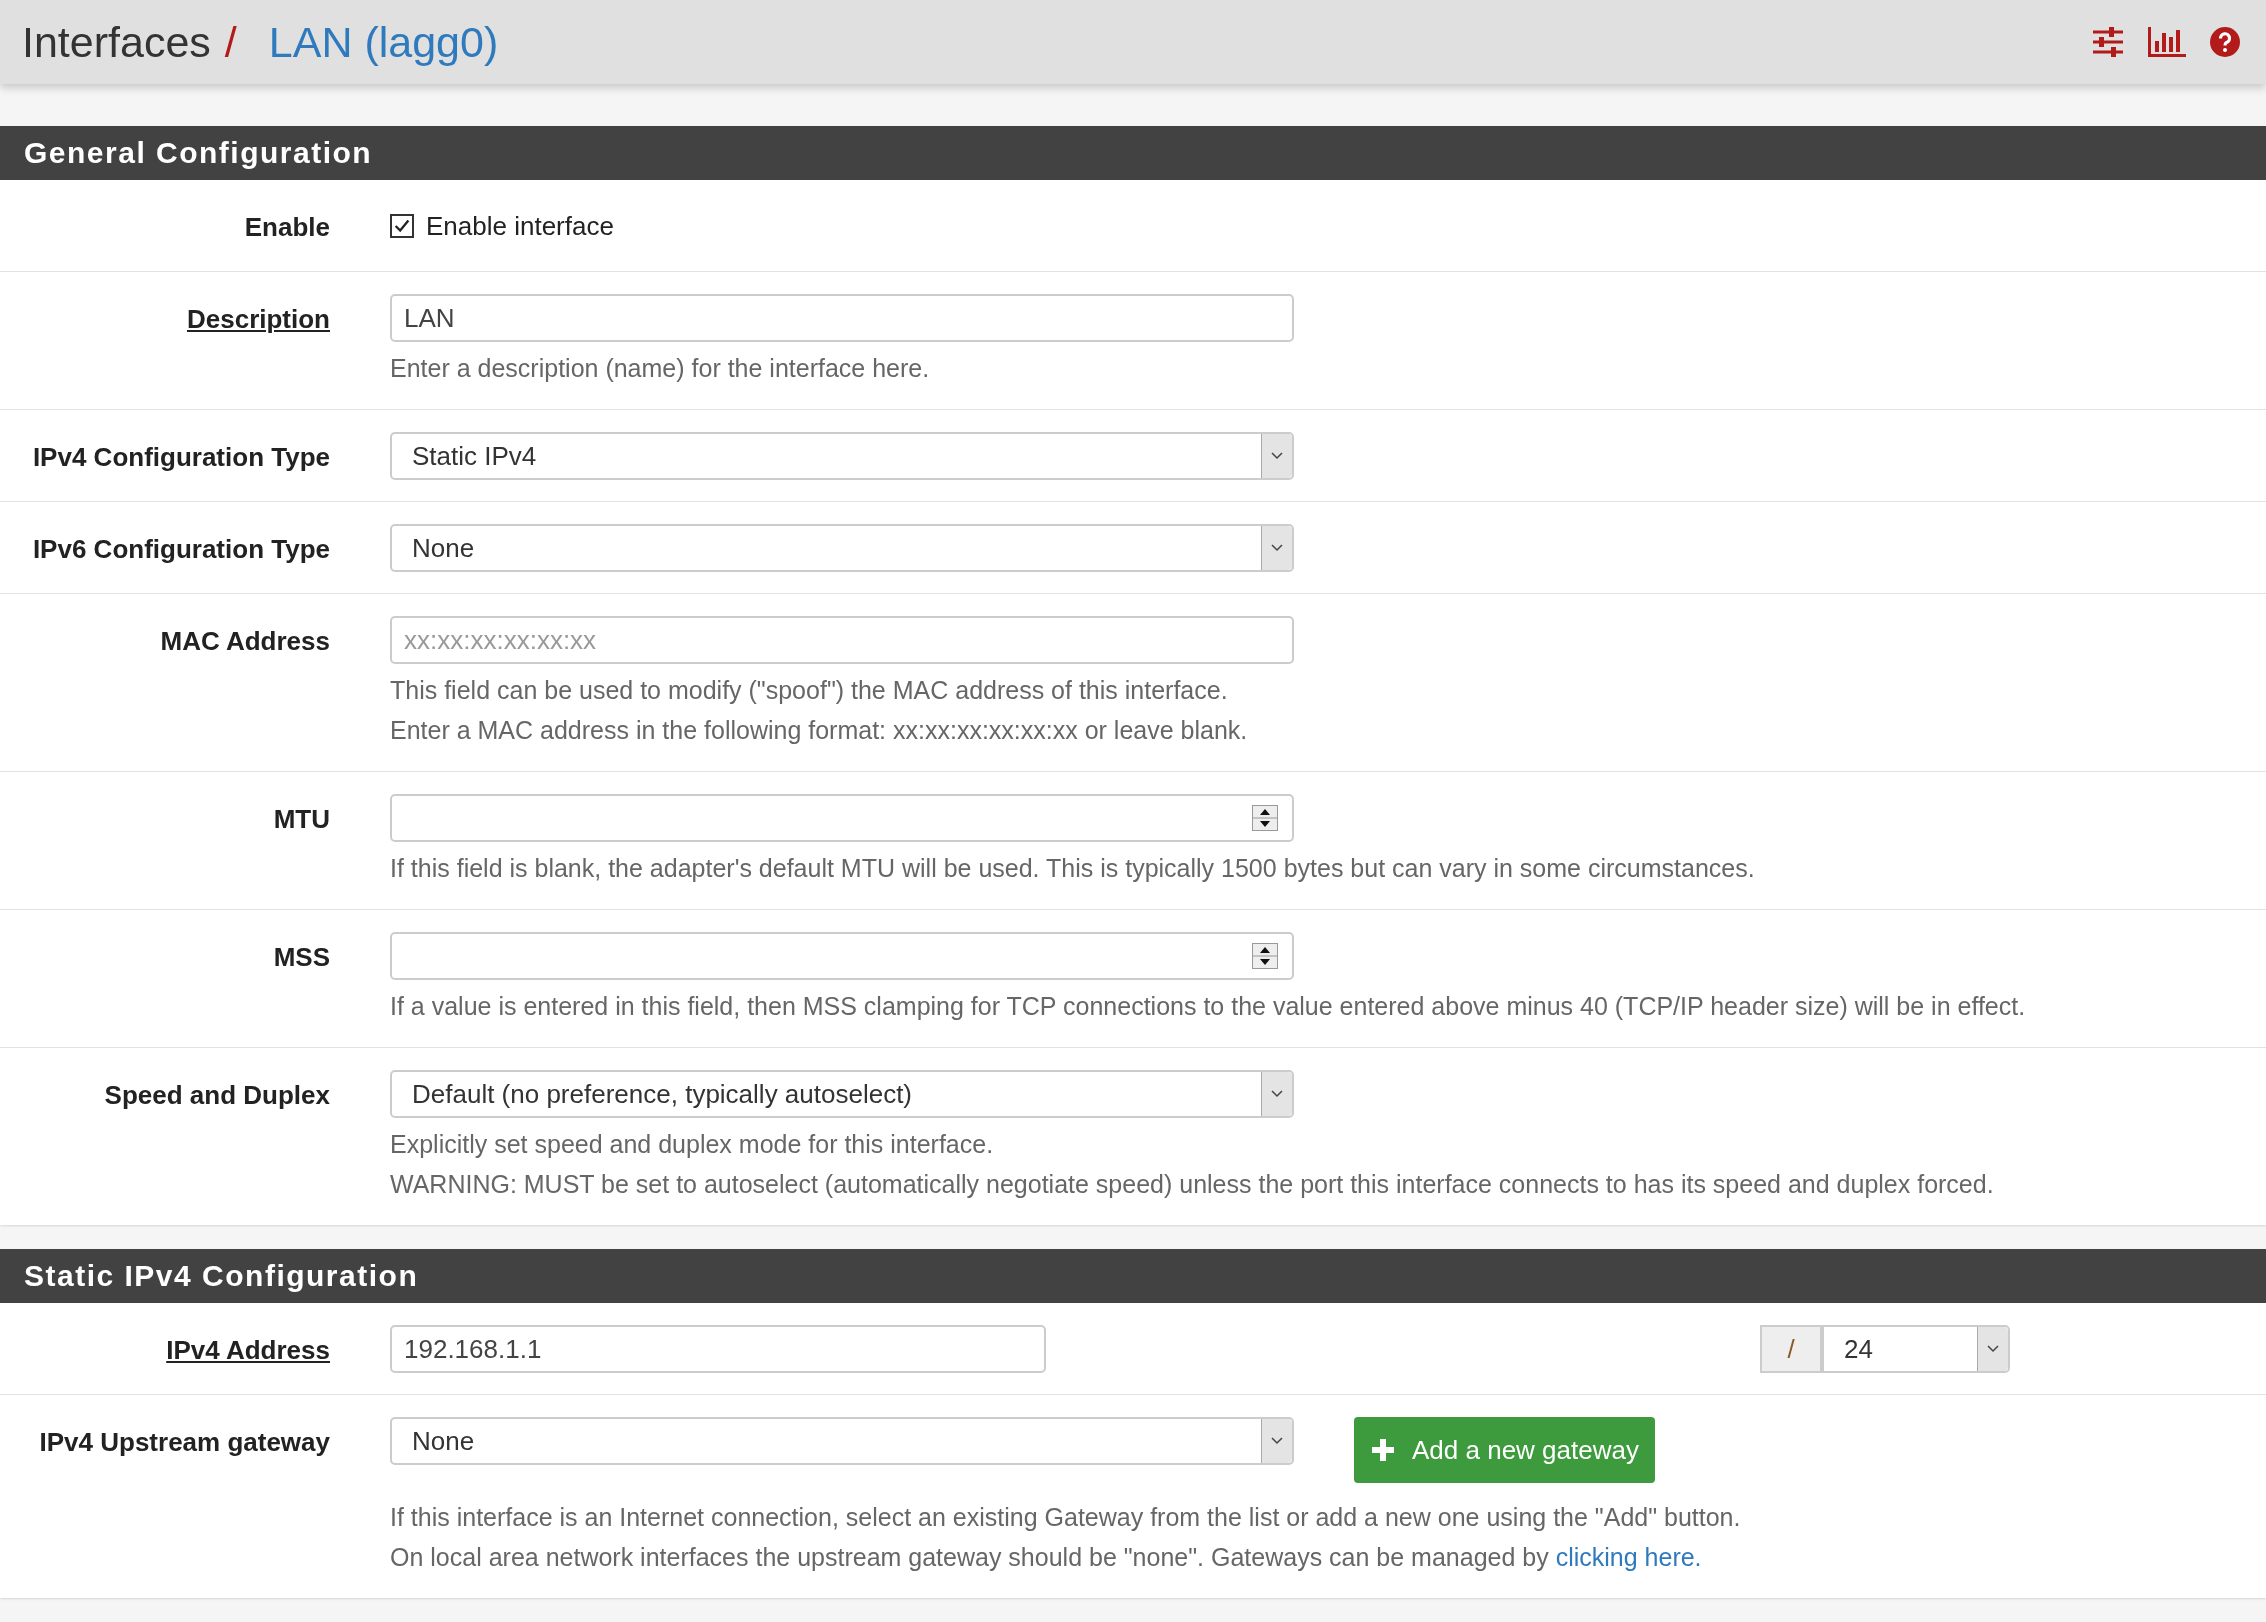 This screenshot has width=2266, height=1622. I want to click on help-text: If a value is entered in this field, then MSS clamping for TCP connections to the value entered above minus 40 (TCP/IP header size) will be in effect., so click(1208, 1006).